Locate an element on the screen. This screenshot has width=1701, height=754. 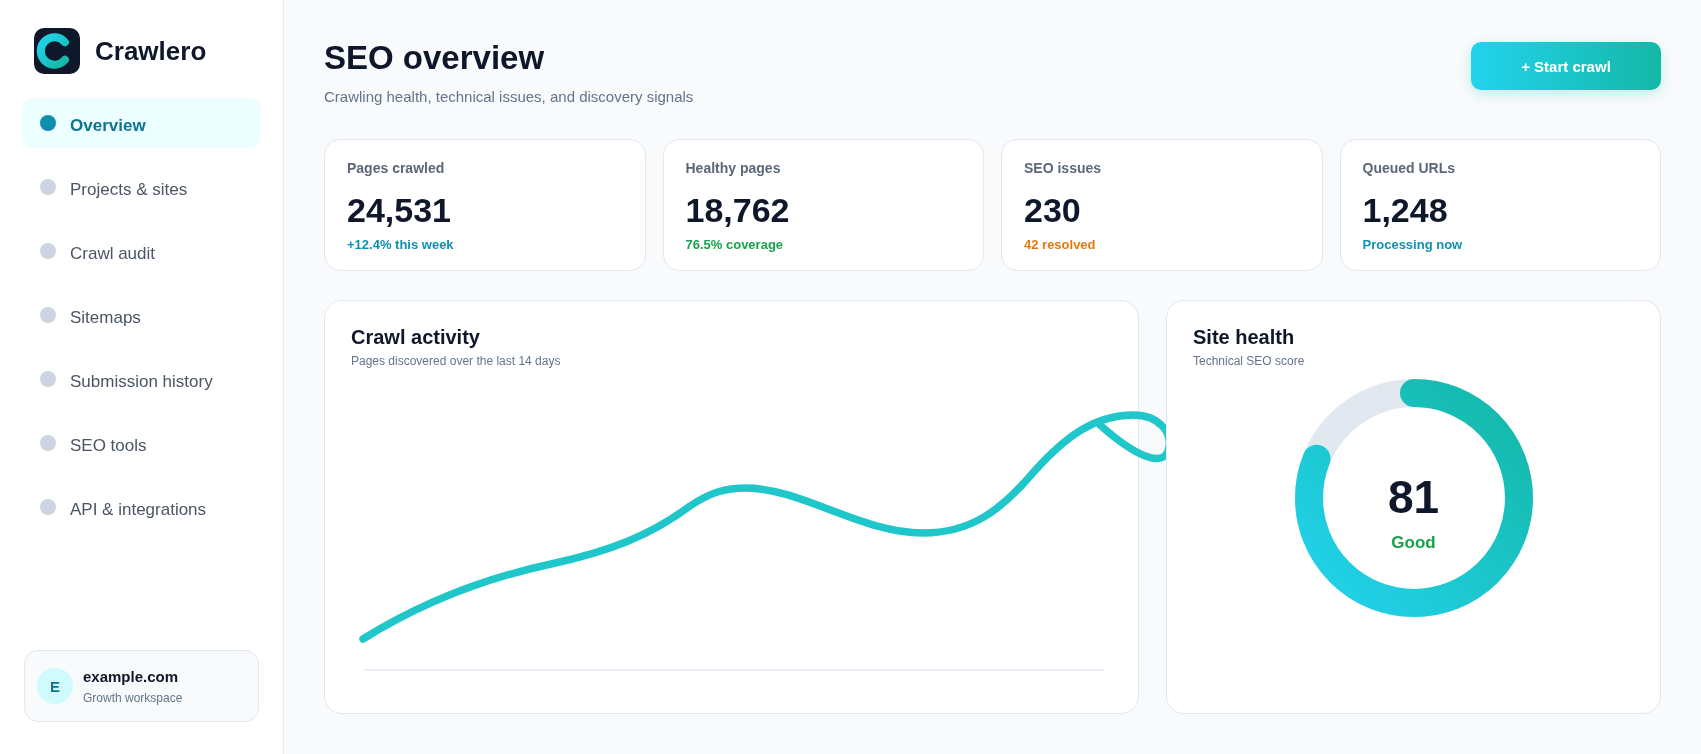
nav-item: Submission history is located at coordinates (141, 379).